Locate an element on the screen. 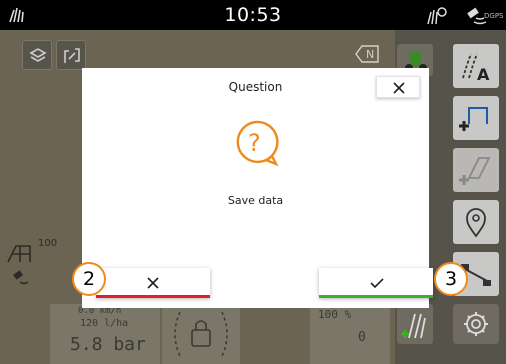  field-boundary-add-icon is located at coordinates (473, 119).